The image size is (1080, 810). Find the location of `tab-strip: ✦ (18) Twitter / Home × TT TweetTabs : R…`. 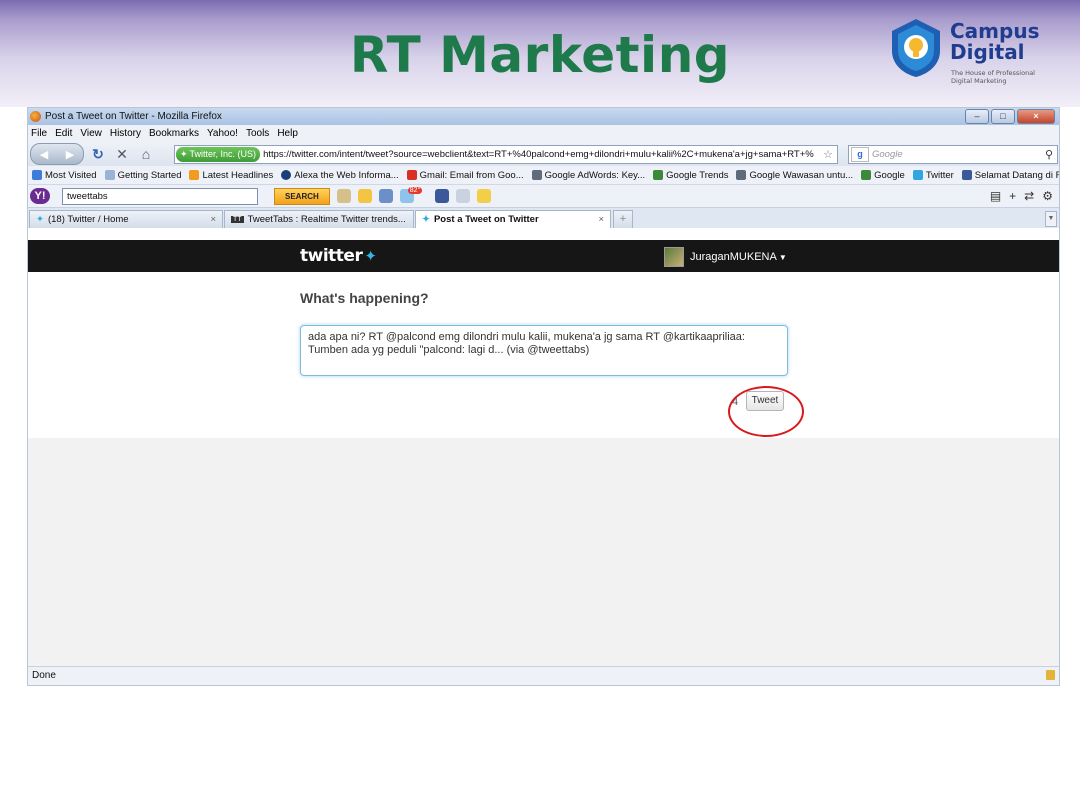

tab-strip: ✦ (18) Twitter / Home × TT TweetTabs : R… is located at coordinates (543, 218).